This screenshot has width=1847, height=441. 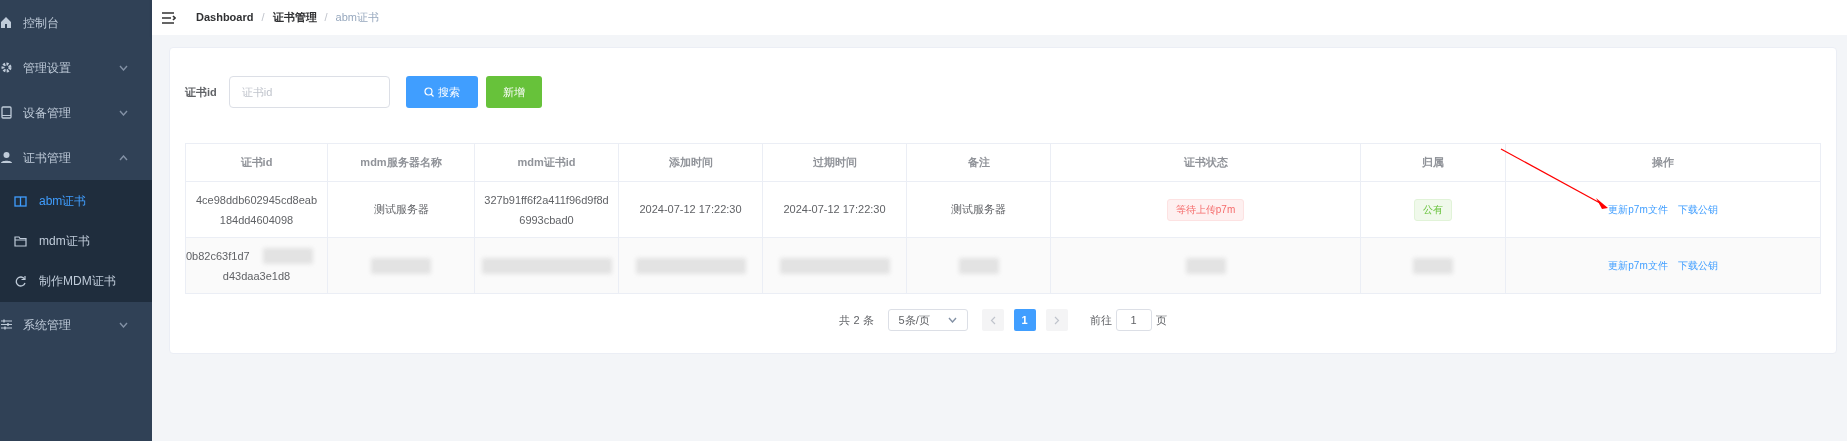 I want to click on table-cell-text: 0b82c63f1d7, so click(x=218, y=256).